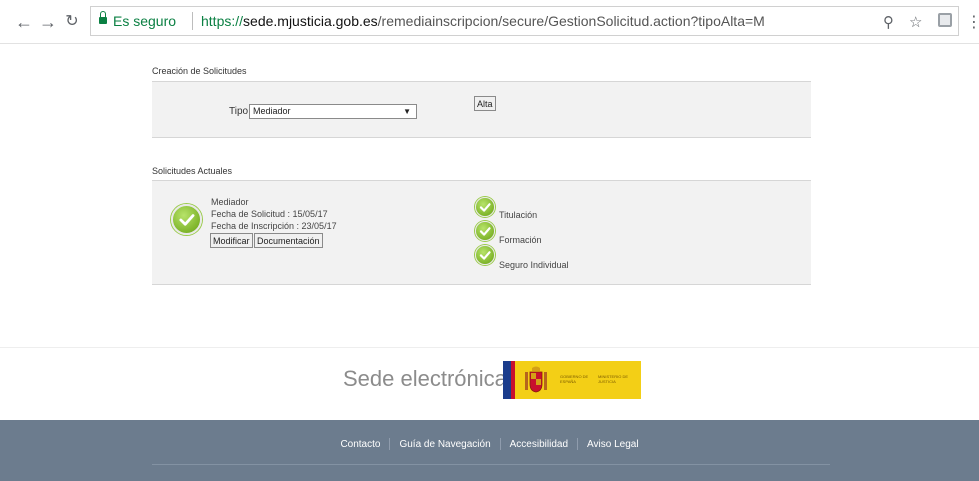 This screenshot has width=979, height=481. Describe the element at coordinates (230, 202) in the screenshot. I see `solicitud-type: Mediador` at that location.